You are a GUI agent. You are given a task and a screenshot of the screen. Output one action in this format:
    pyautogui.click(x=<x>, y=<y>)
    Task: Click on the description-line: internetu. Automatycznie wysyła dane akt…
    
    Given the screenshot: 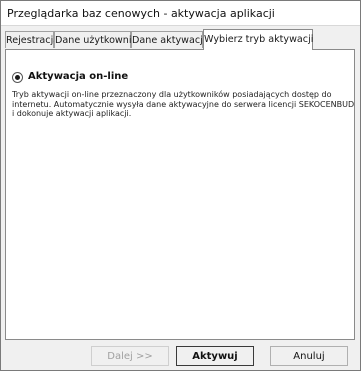 What is the action you would take?
    pyautogui.click(x=183, y=104)
    